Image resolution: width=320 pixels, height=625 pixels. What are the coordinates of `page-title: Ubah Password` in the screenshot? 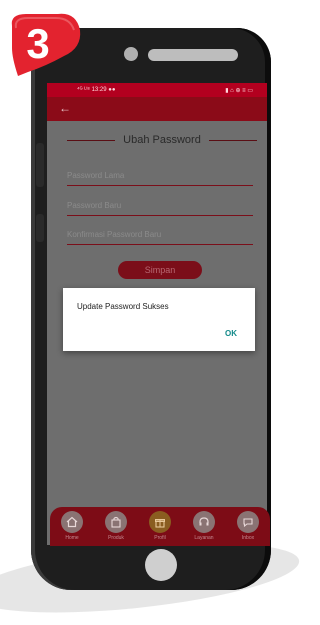 It's located at (162, 140).